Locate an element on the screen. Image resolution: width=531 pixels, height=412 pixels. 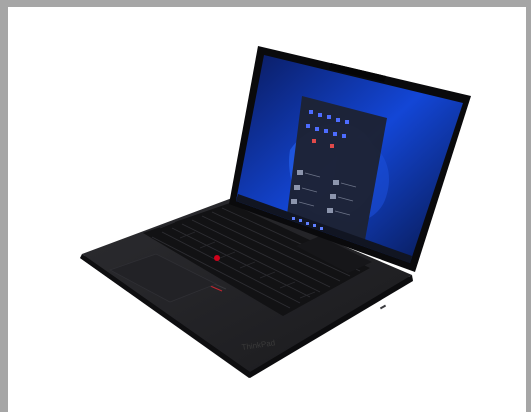
trackpoint is located at coordinates (217, 258).